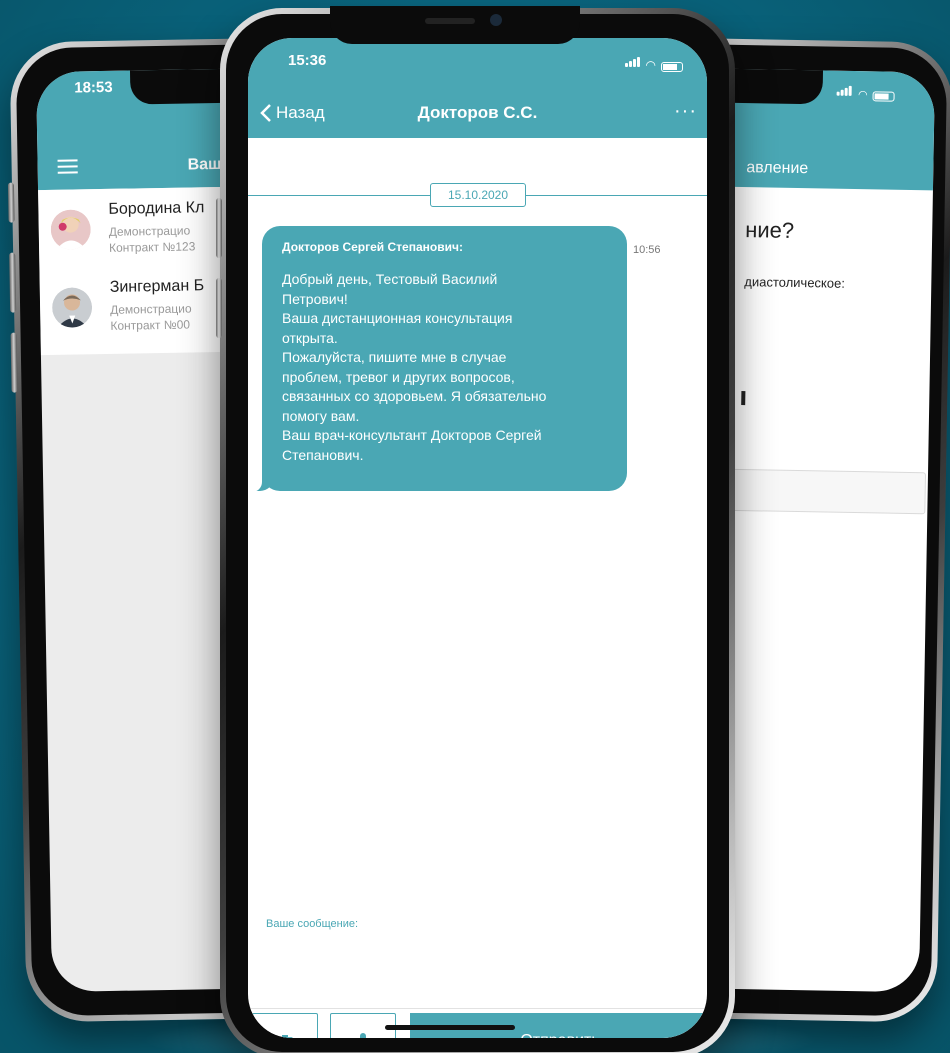  Describe the element at coordinates (265, 113) in the screenshot. I see `chevron-left-icon` at that location.